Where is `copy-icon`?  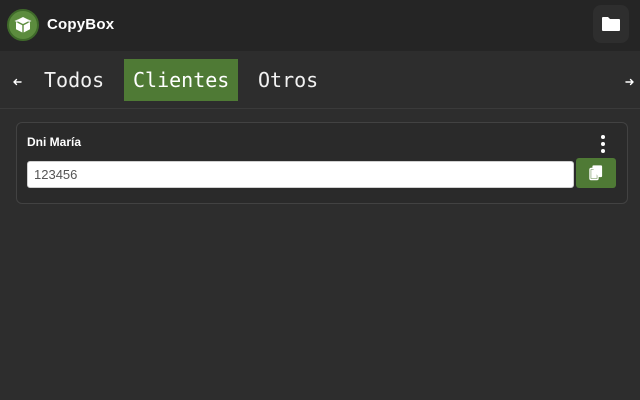 copy-icon is located at coordinates (596, 173).